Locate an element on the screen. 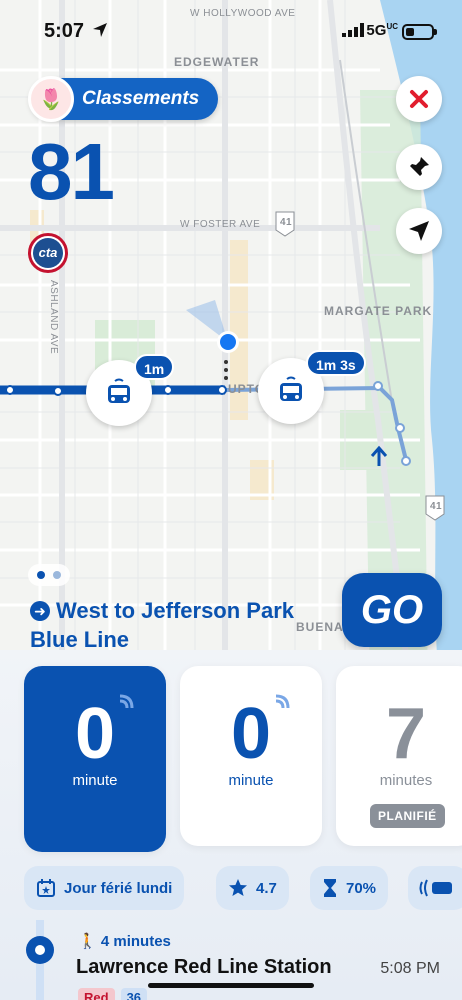 This screenshot has width=462, height=1000. pin-icon is located at coordinates (419, 166).